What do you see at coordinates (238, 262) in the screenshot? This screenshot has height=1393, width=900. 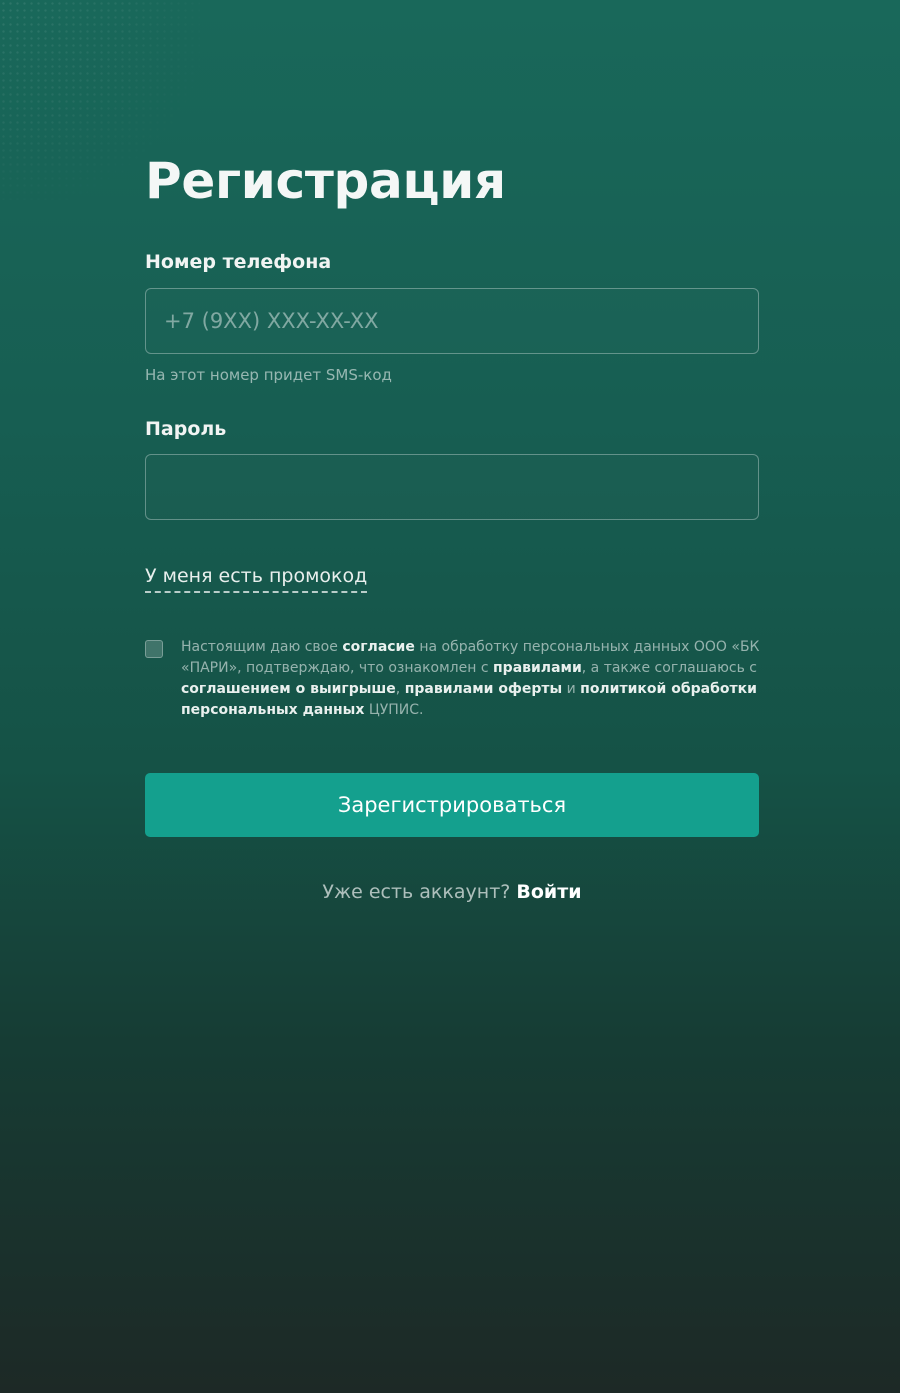 I see `phone-label: Номер телефона` at bounding box center [238, 262].